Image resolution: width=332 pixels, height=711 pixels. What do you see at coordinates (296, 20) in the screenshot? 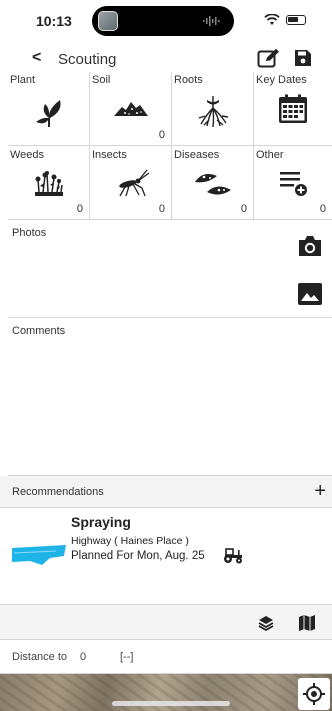
I see `battery-icon` at bounding box center [296, 20].